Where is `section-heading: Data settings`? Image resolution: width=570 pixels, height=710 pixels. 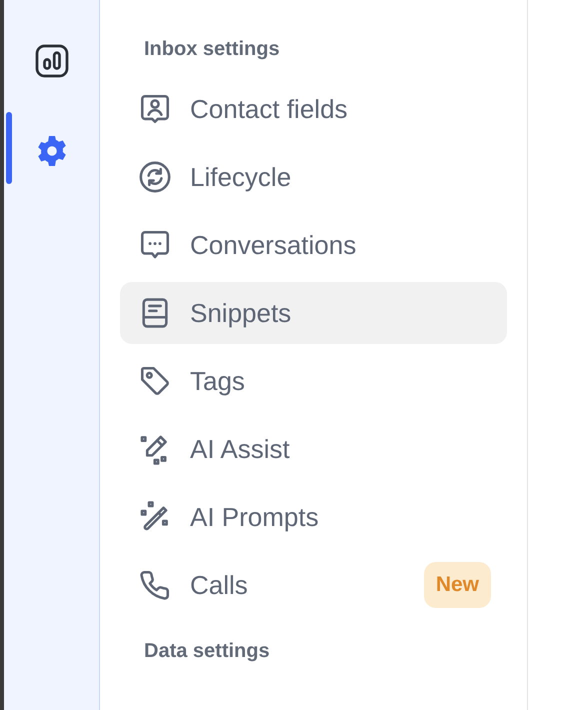
section-heading: Data settings is located at coordinates (207, 651).